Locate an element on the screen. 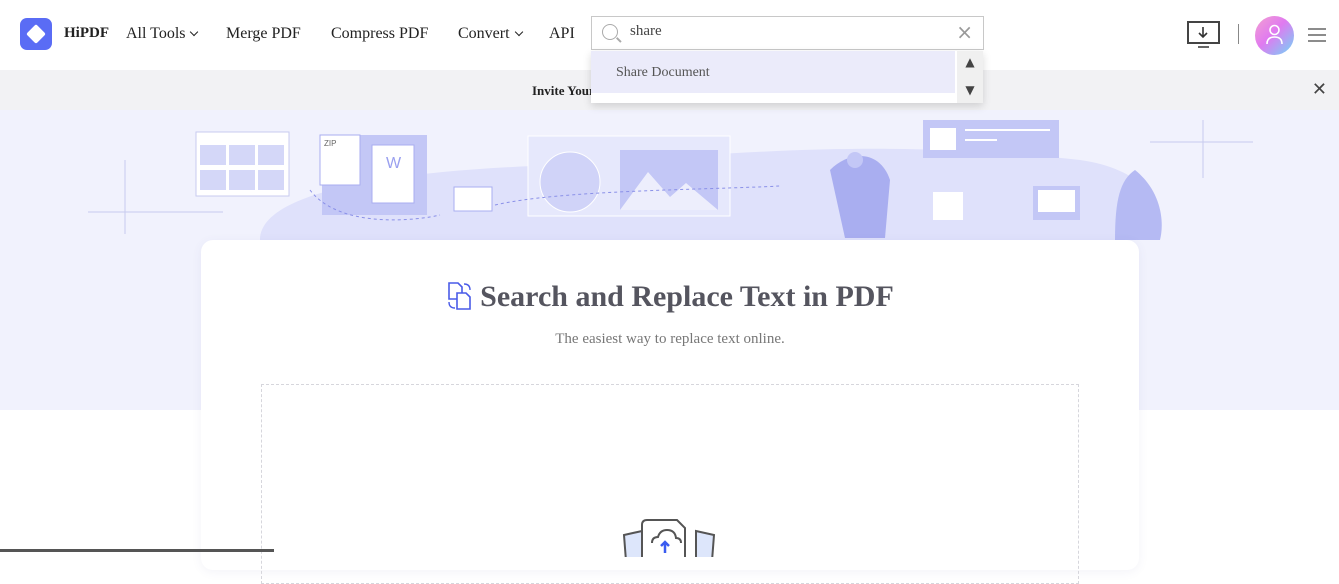 This screenshot has width=1339, height=584. search-input is located at coordinates (790, 31).